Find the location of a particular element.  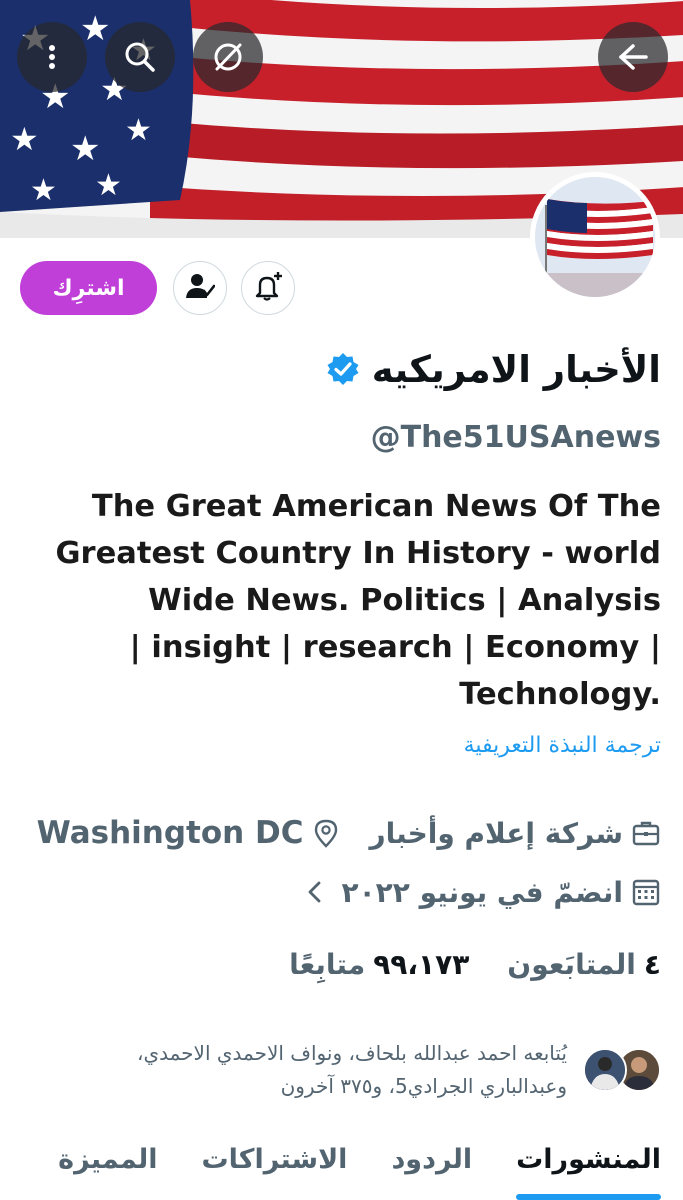

tab-replies: الردود is located at coordinates (431, 1153).